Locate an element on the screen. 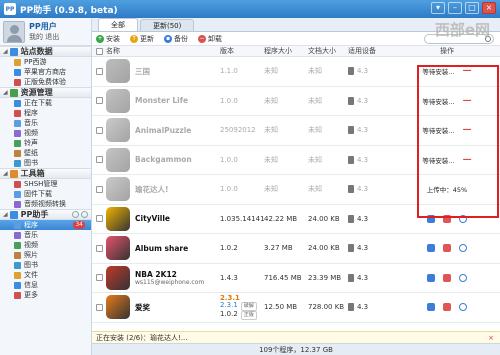 This screenshot has width=500, height=355. sidebar-item: 铃声 is located at coordinates (45, 143).